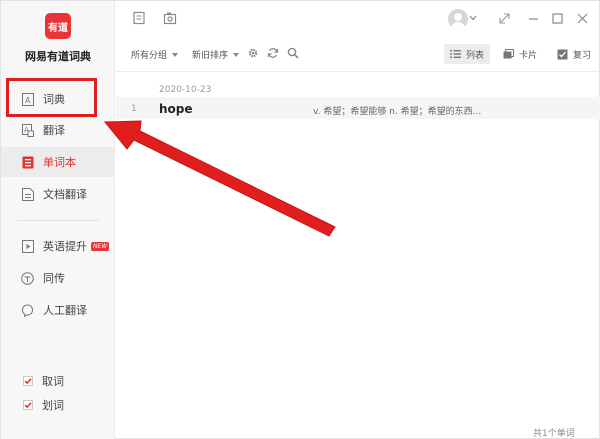 The width and height of the screenshot is (600, 439). I want to click on app-logo: 有道, so click(58, 26).